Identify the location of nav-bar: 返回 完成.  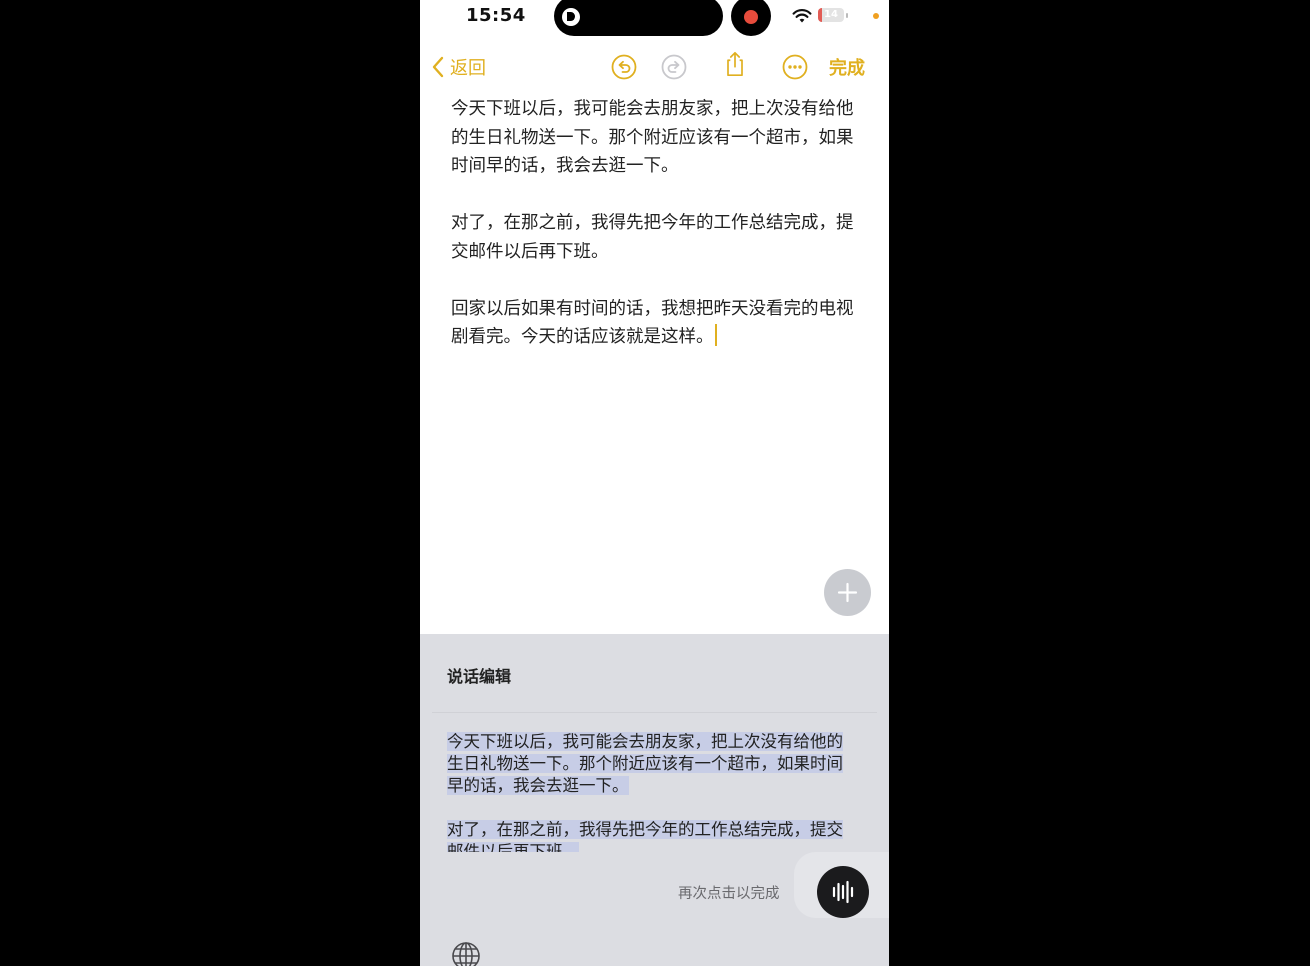
(654, 67).